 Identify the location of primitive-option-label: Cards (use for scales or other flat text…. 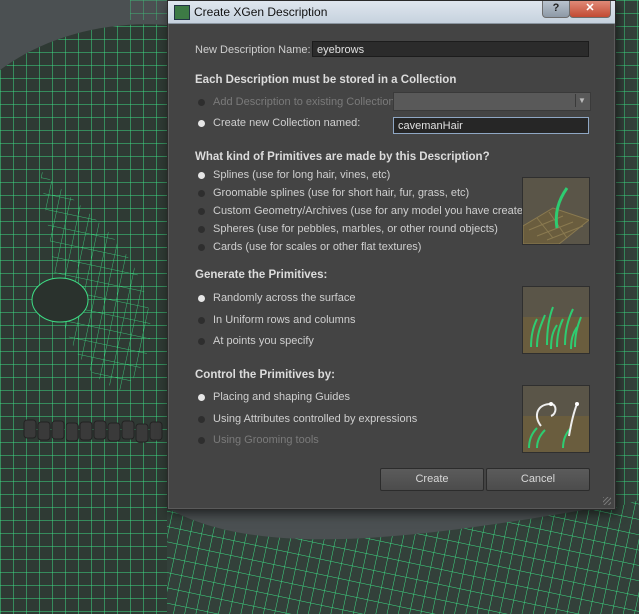
(317, 247).